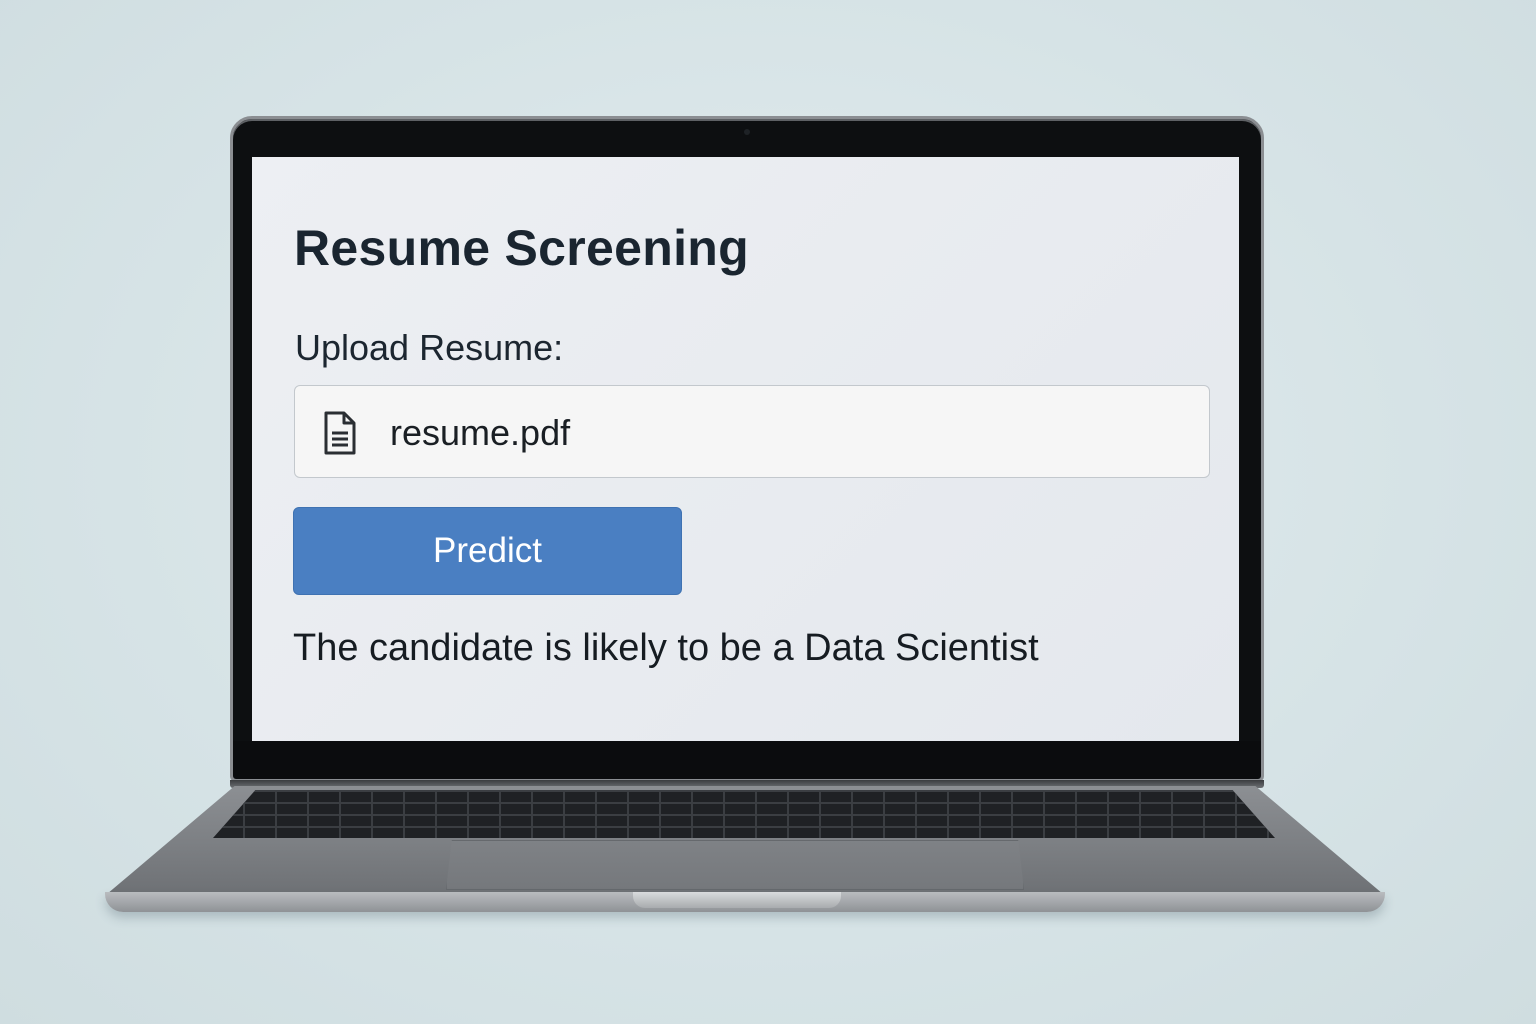  I want to click on webcam, so click(747, 132).